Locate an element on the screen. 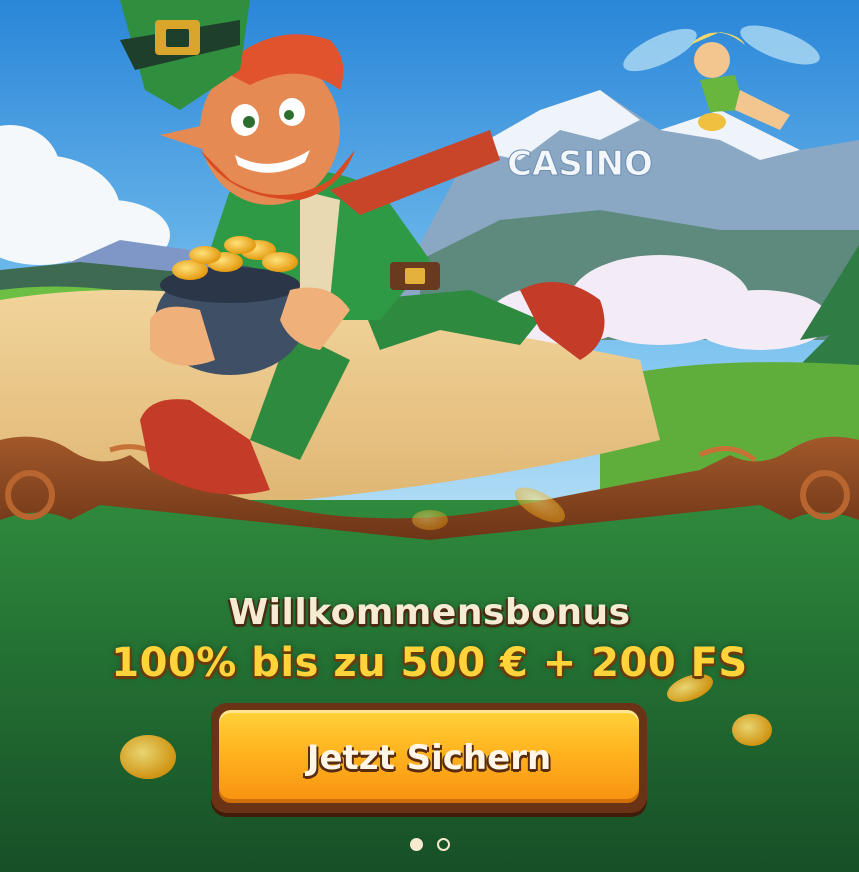  casino-sign: CASINO is located at coordinates (580, 164).